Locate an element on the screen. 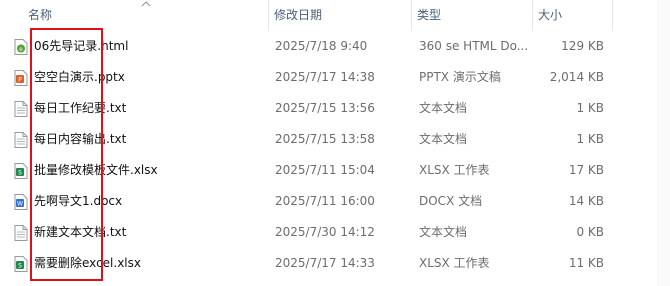 Image resolution: width=670 pixels, height=286 pixels. file-size: 129 KB is located at coordinates (582, 46).